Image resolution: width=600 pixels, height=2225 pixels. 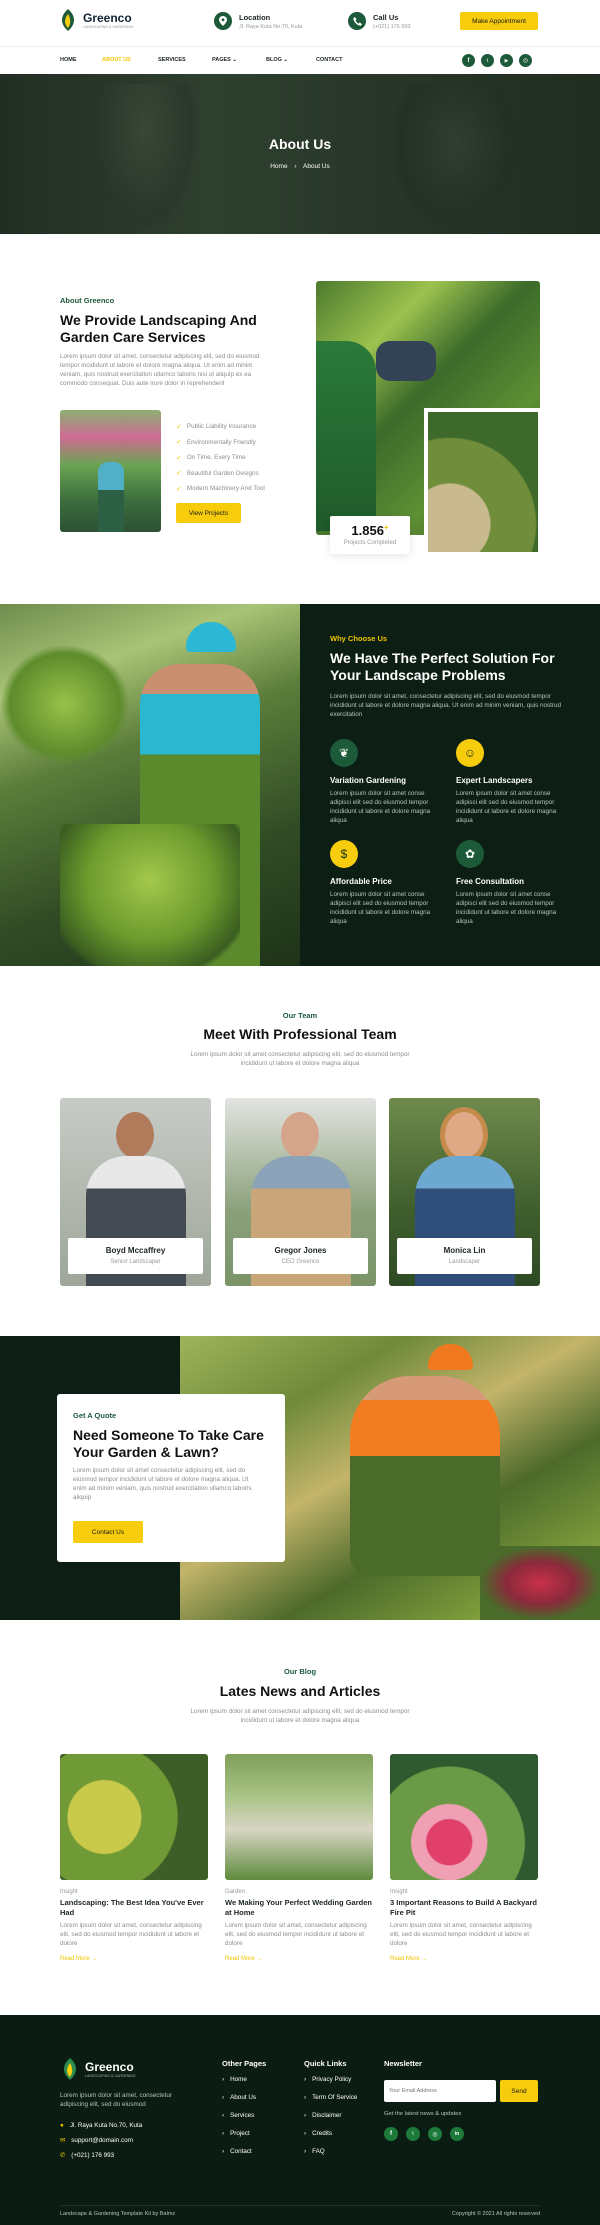 What do you see at coordinates (221, 442) in the screenshot?
I see `about-list-item: Environmentally Friendly` at bounding box center [221, 442].